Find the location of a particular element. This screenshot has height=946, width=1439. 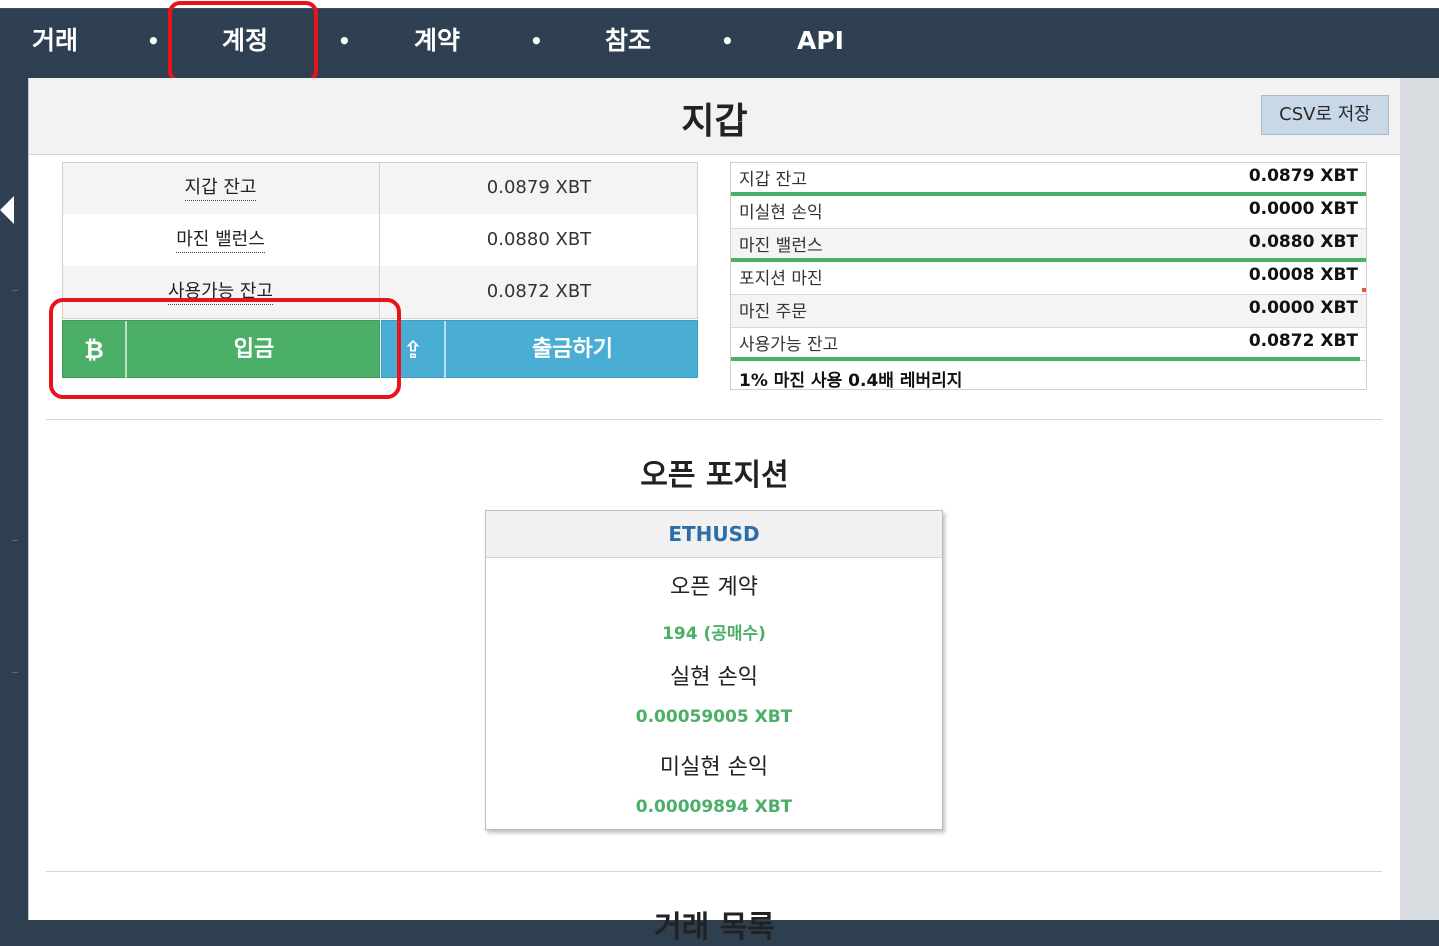

wallet-row-balance: 지갑 잔고 0.0879 XBT is located at coordinates (380, 188).